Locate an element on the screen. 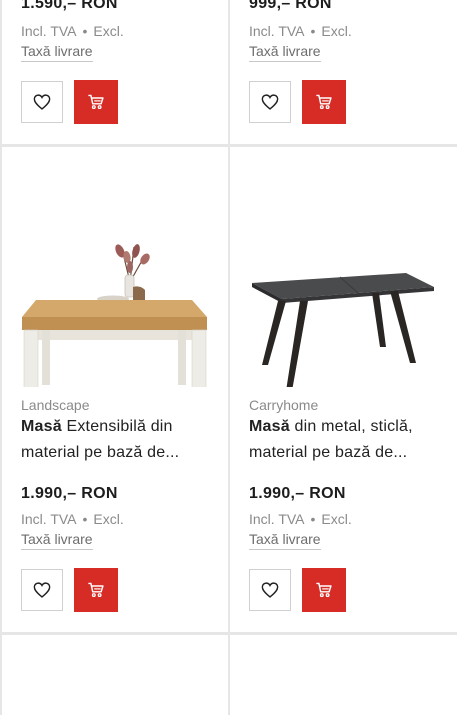 The image size is (457, 715). brand-name: Landscape is located at coordinates (55, 405).